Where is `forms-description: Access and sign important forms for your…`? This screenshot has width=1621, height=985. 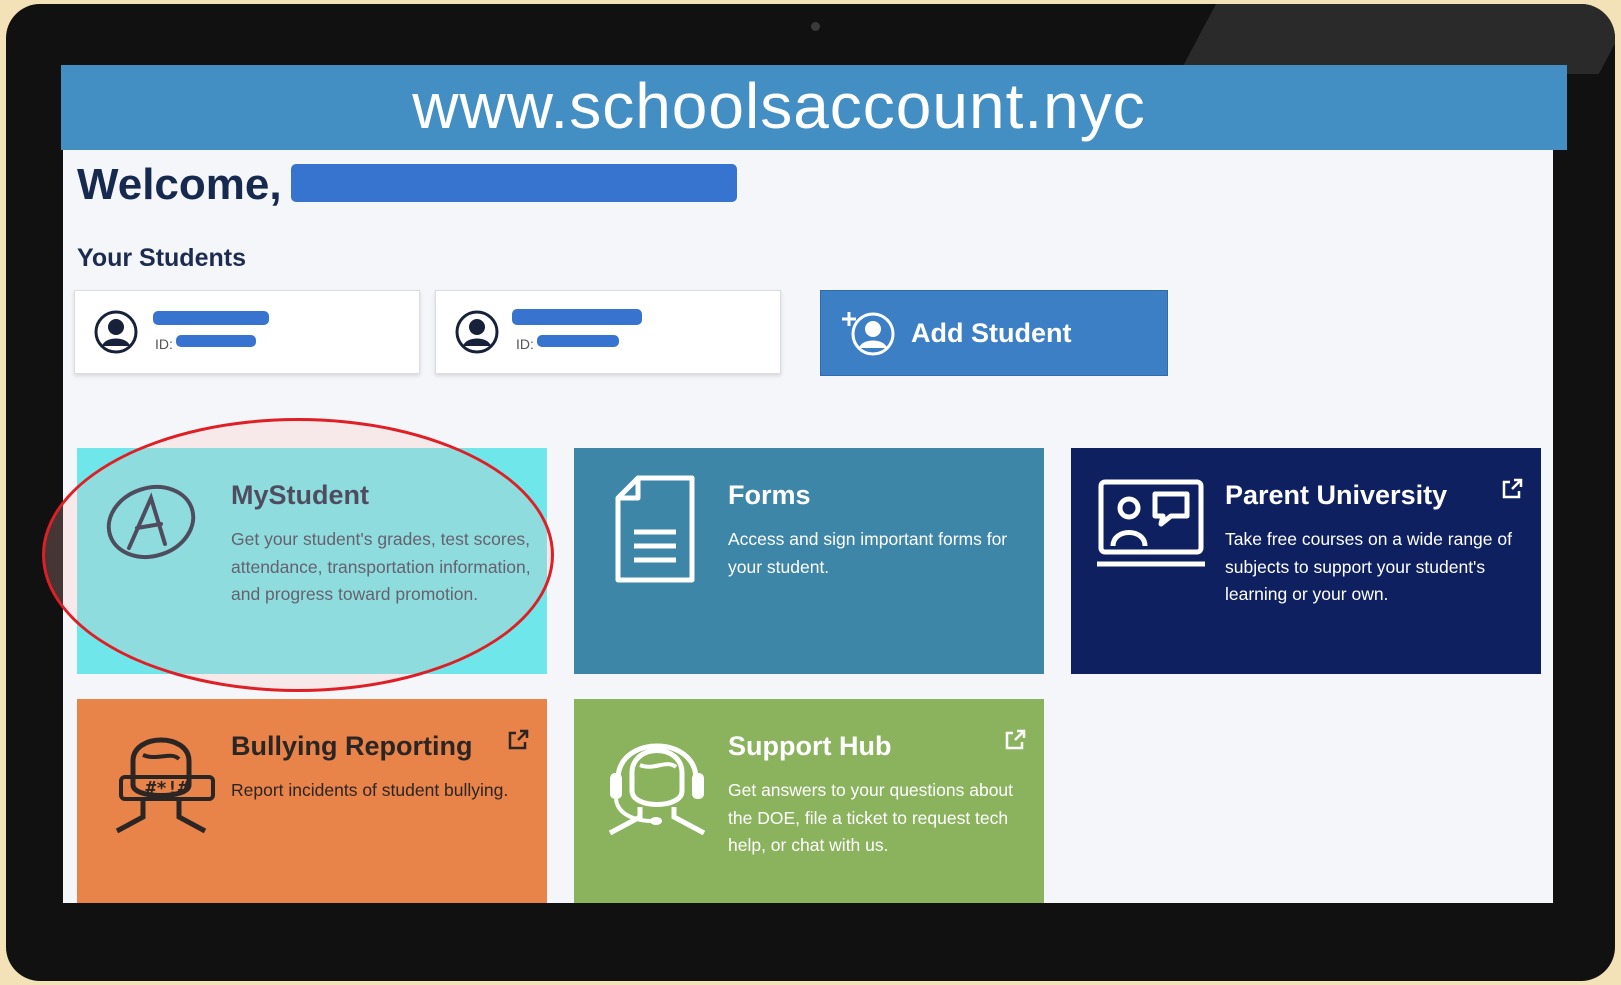
forms-description: Access and sign important forms for your… is located at coordinates (868, 553).